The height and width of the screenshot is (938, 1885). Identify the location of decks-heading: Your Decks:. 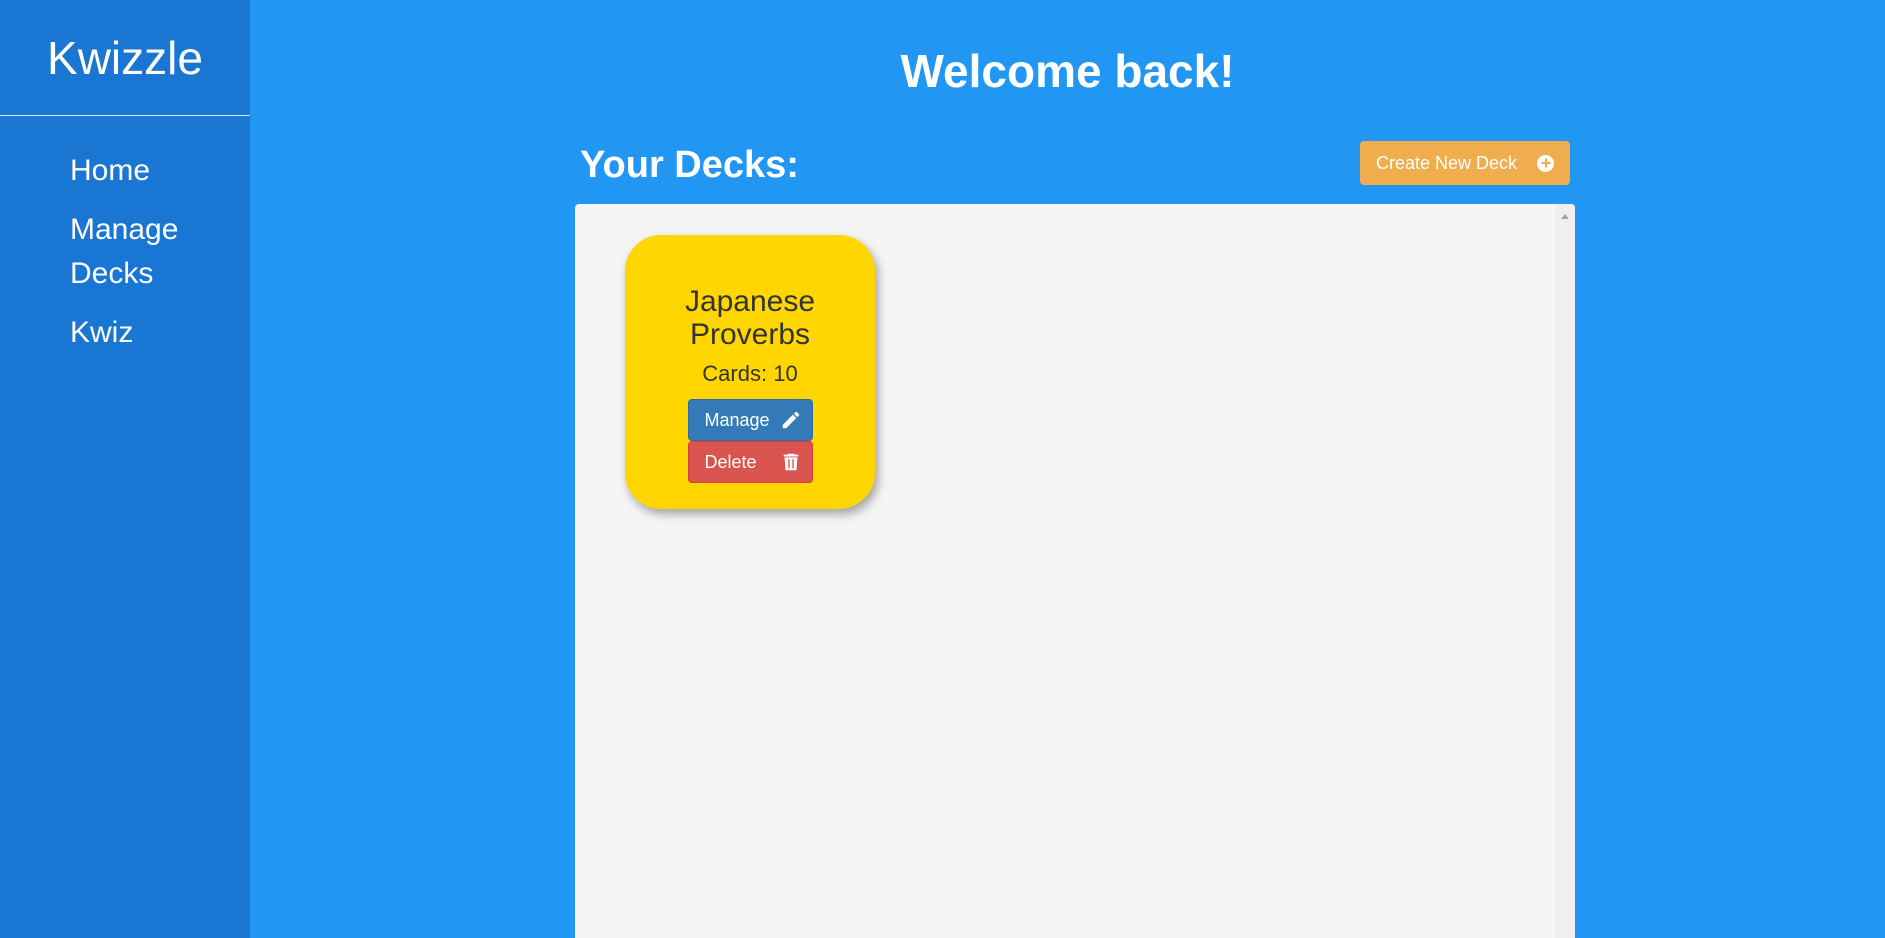
(689, 165).